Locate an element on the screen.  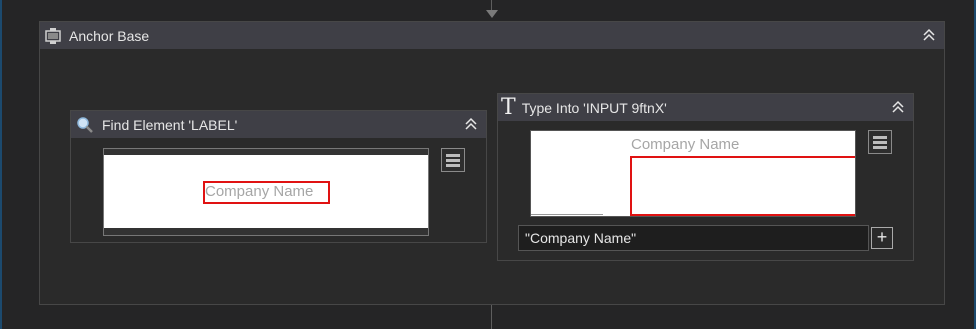
magnifier-icon is located at coordinates (85, 125).